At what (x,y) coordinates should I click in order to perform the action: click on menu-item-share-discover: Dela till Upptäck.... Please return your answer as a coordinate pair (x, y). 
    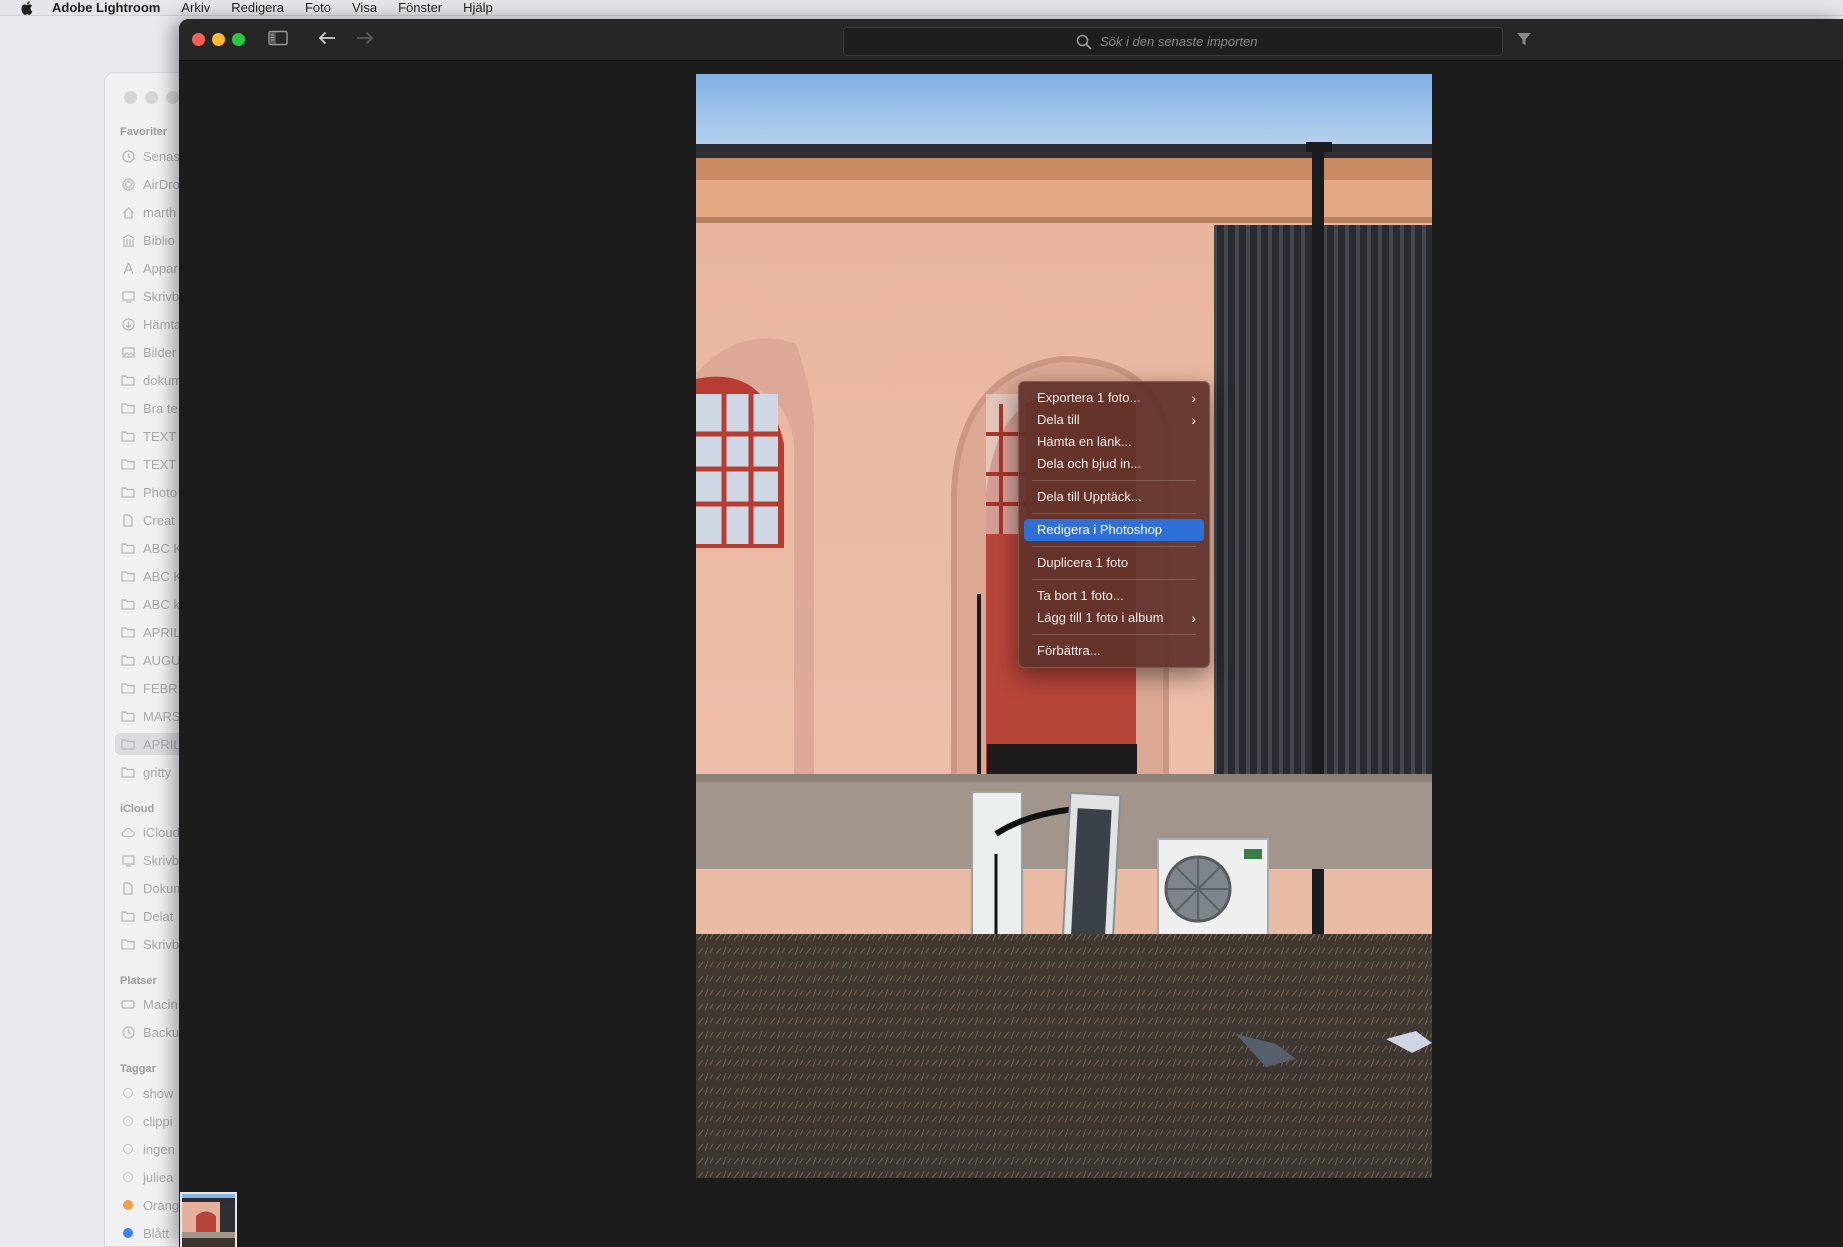
    Looking at the image, I should click on (1114, 497).